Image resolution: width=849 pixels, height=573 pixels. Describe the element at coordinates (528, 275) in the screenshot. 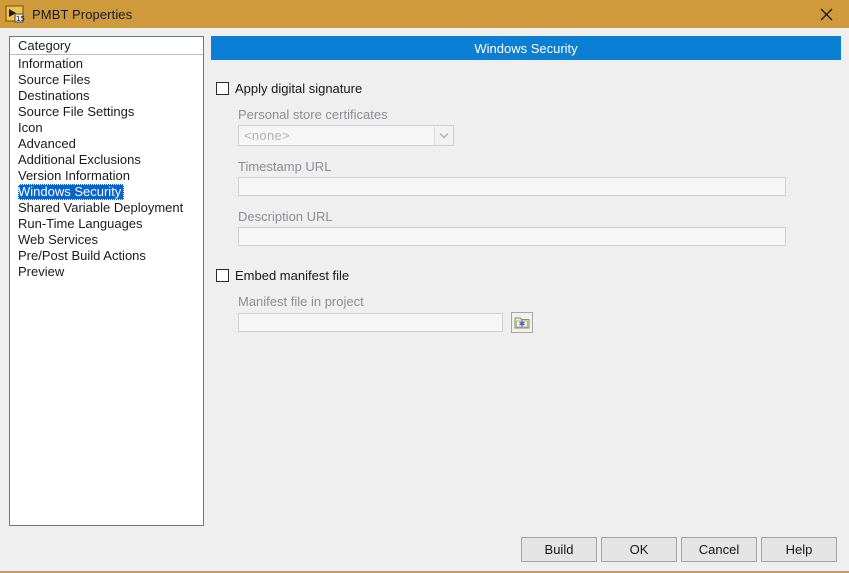

I see `embed-manifest-checkbox: Embed manifest file` at that location.